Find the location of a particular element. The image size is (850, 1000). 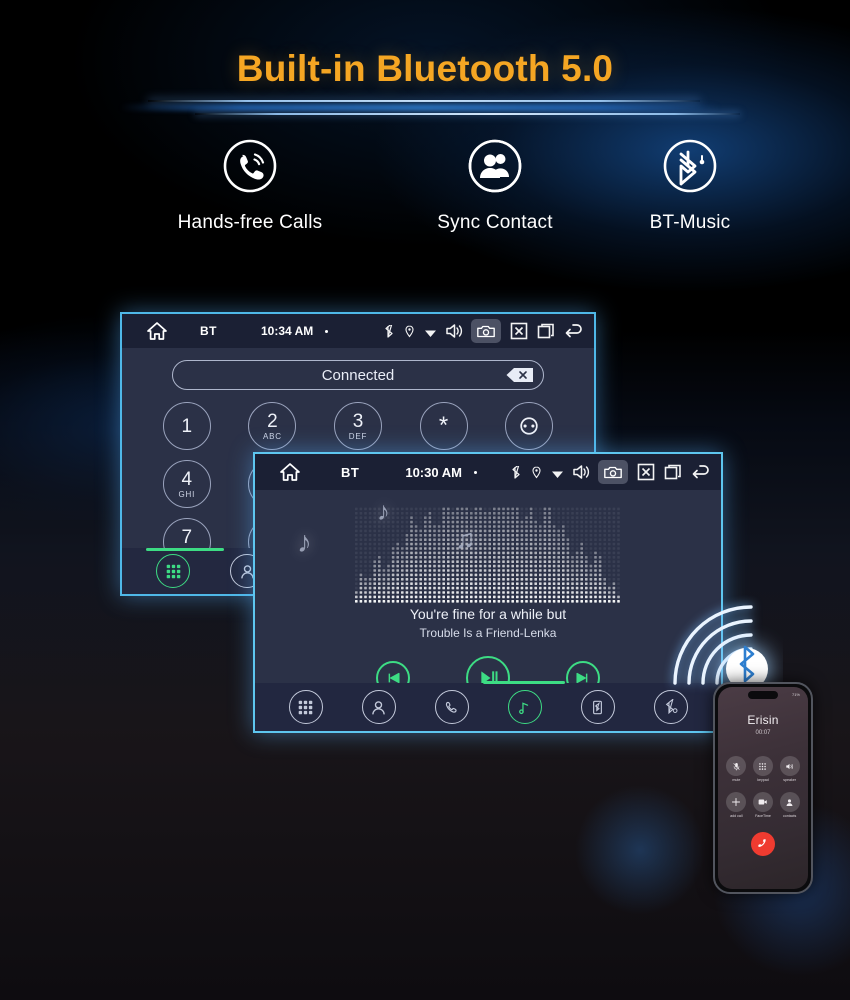

key-number: 1 is located at coordinates (187, 426).